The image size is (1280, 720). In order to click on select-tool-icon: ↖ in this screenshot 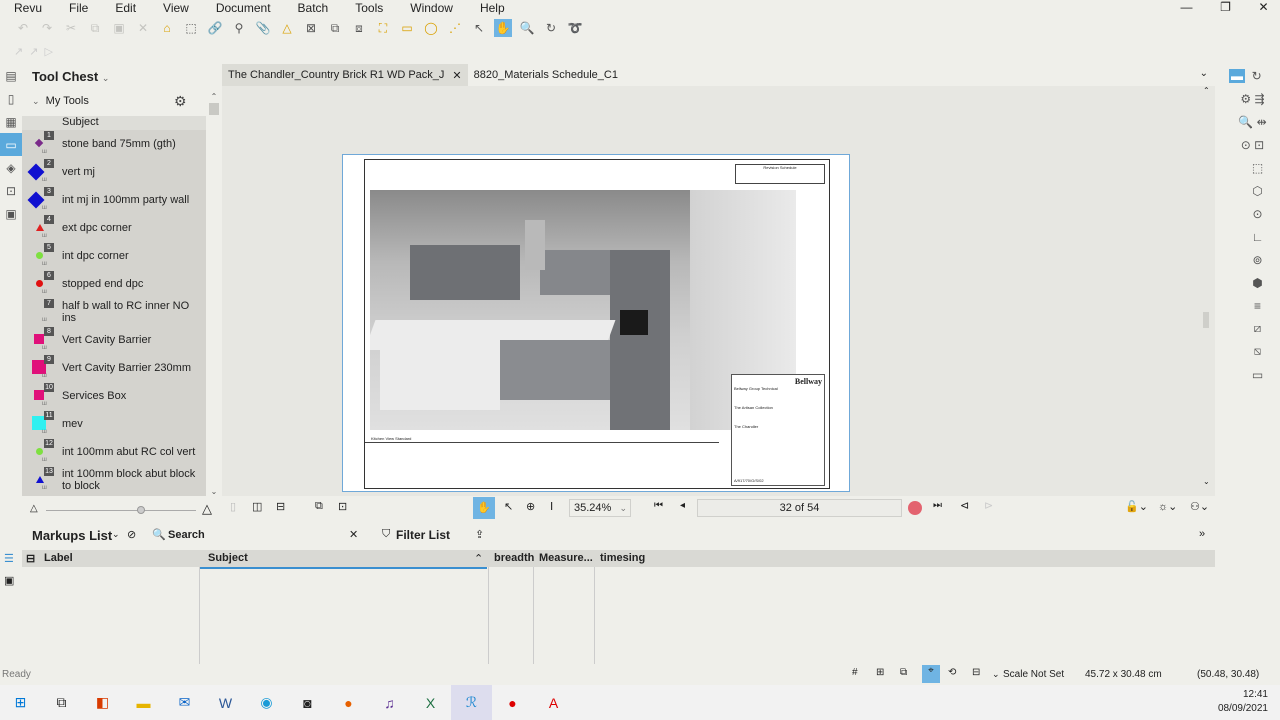, I will do `click(479, 28)`.